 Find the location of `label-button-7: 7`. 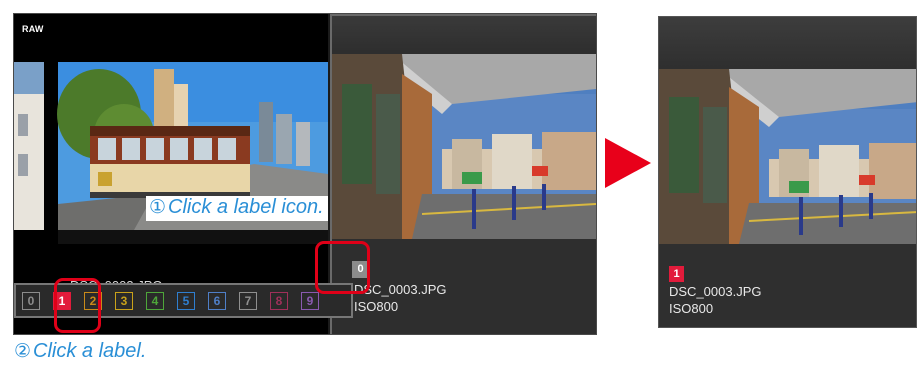

label-button-7: 7 is located at coordinates (248, 300).